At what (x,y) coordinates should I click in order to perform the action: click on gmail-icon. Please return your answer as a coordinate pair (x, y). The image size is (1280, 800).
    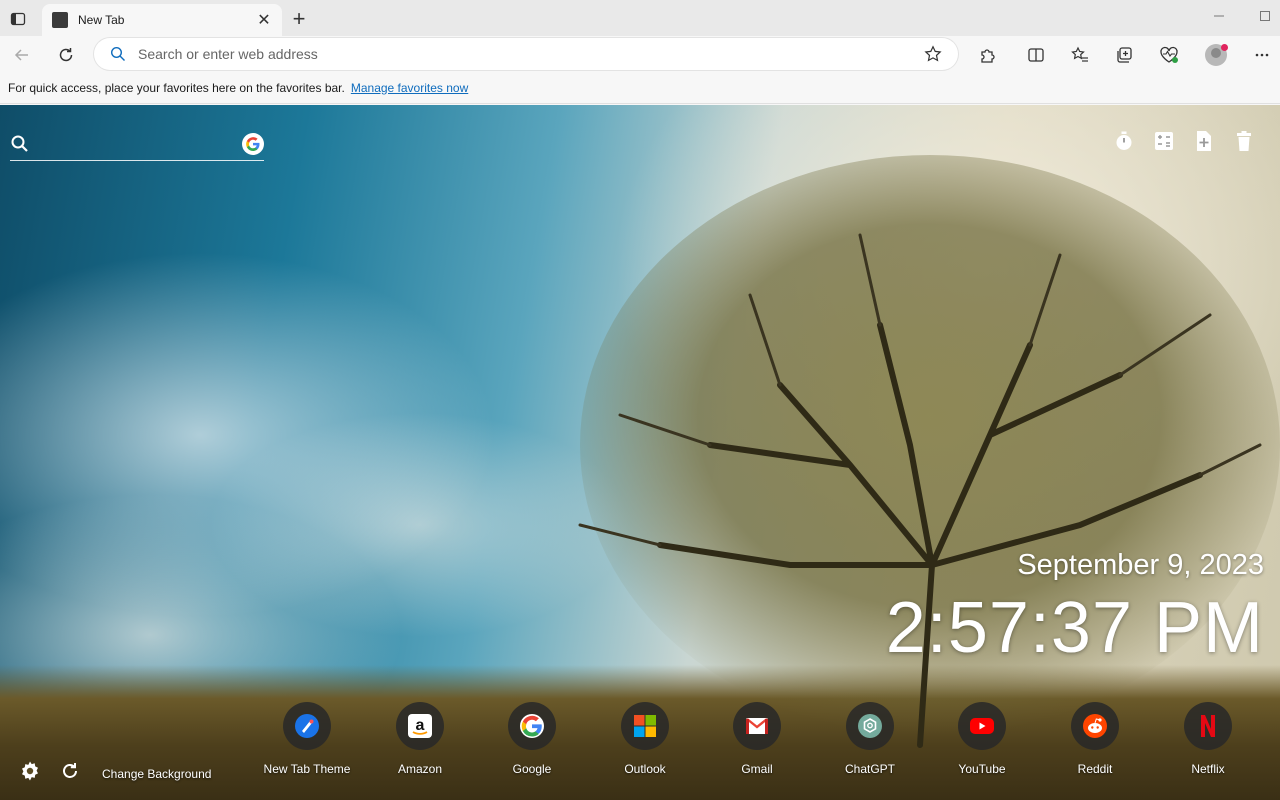
    Looking at the image, I should click on (757, 726).